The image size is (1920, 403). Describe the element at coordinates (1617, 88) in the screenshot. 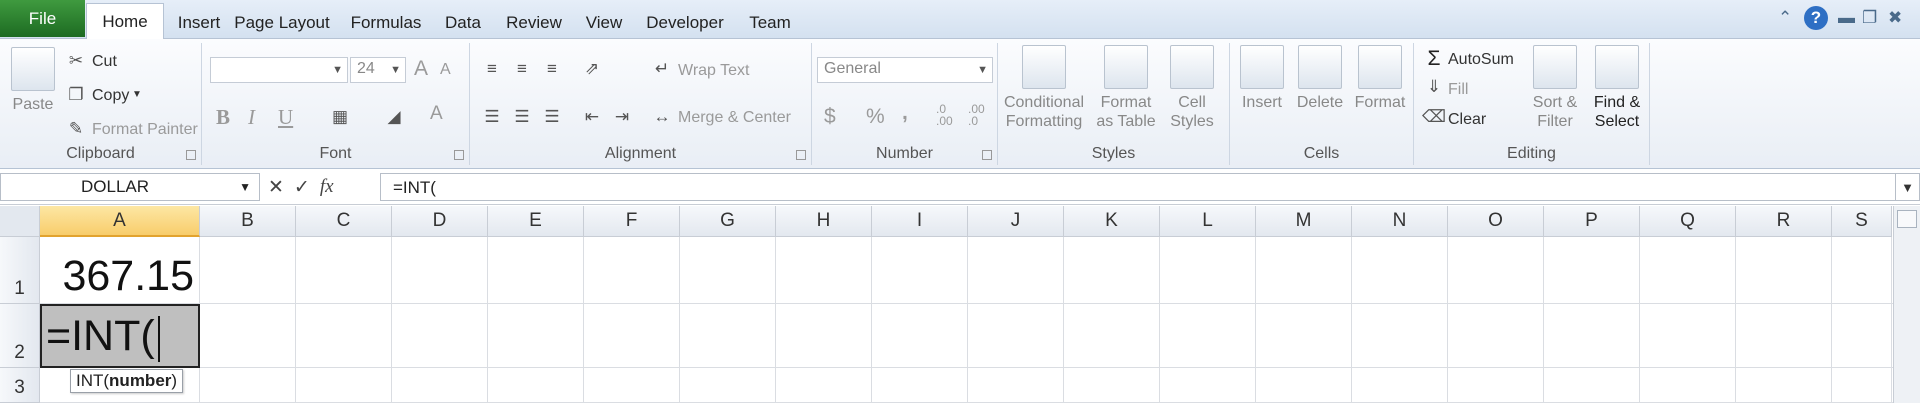

I see `find-select-button: Find & Select` at that location.